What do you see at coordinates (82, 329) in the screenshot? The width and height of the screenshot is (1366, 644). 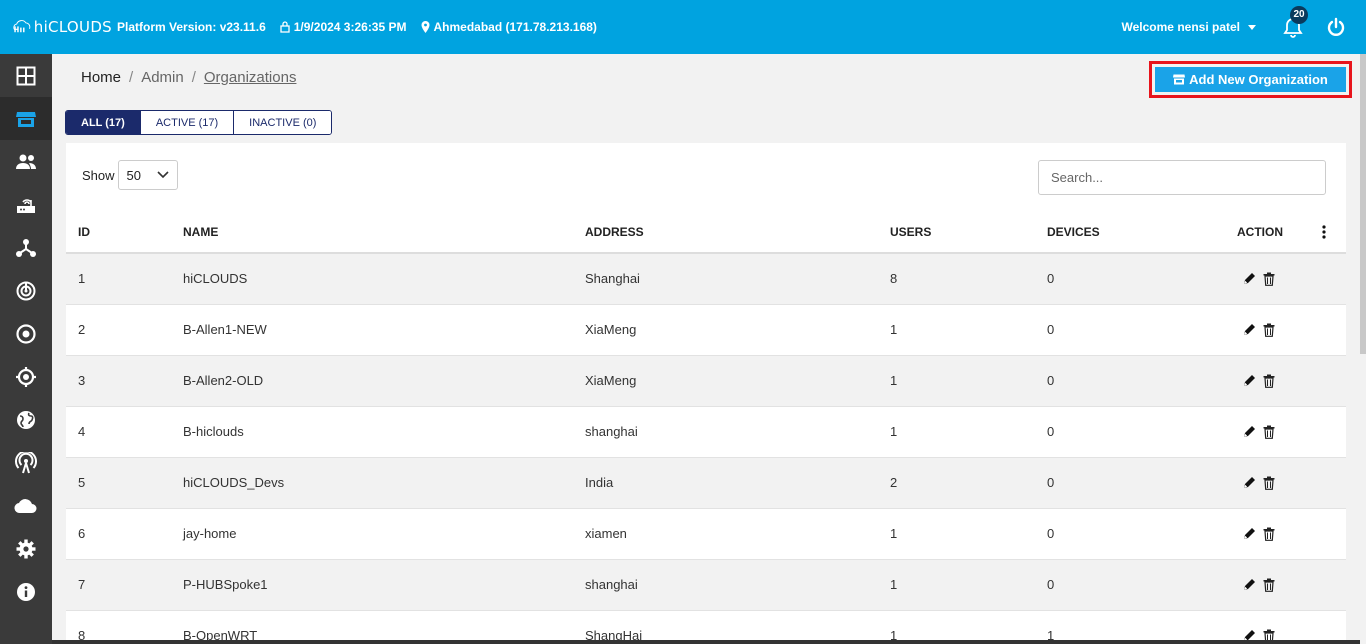 I see `cell-id: 2` at bounding box center [82, 329].